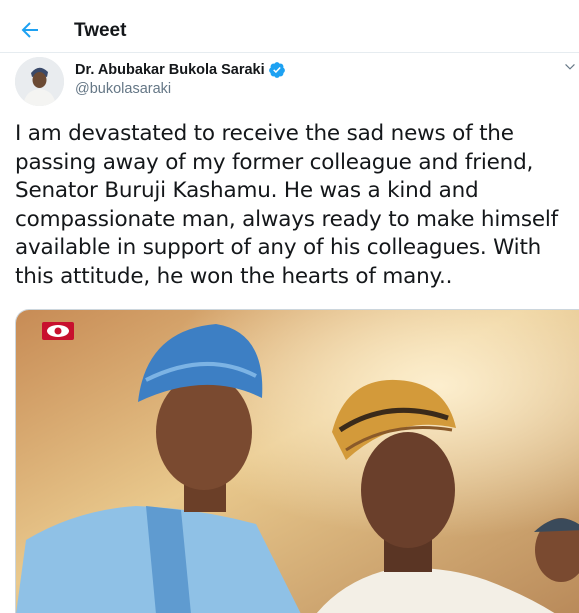 The width and height of the screenshot is (579, 613). What do you see at coordinates (39, 81) in the screenshot?
I see `avatar` at bounding box center [39, 81].